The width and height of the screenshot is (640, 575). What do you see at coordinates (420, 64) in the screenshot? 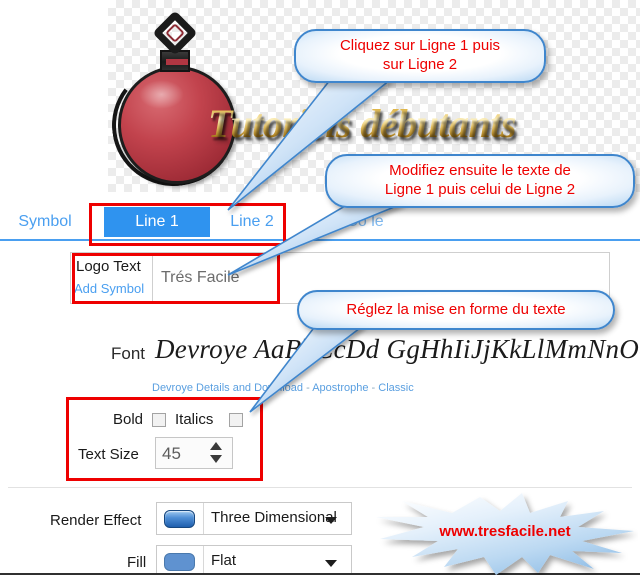
I see `callout-1-line-2: sur Ligne 2` at bounding box center [420, 64].